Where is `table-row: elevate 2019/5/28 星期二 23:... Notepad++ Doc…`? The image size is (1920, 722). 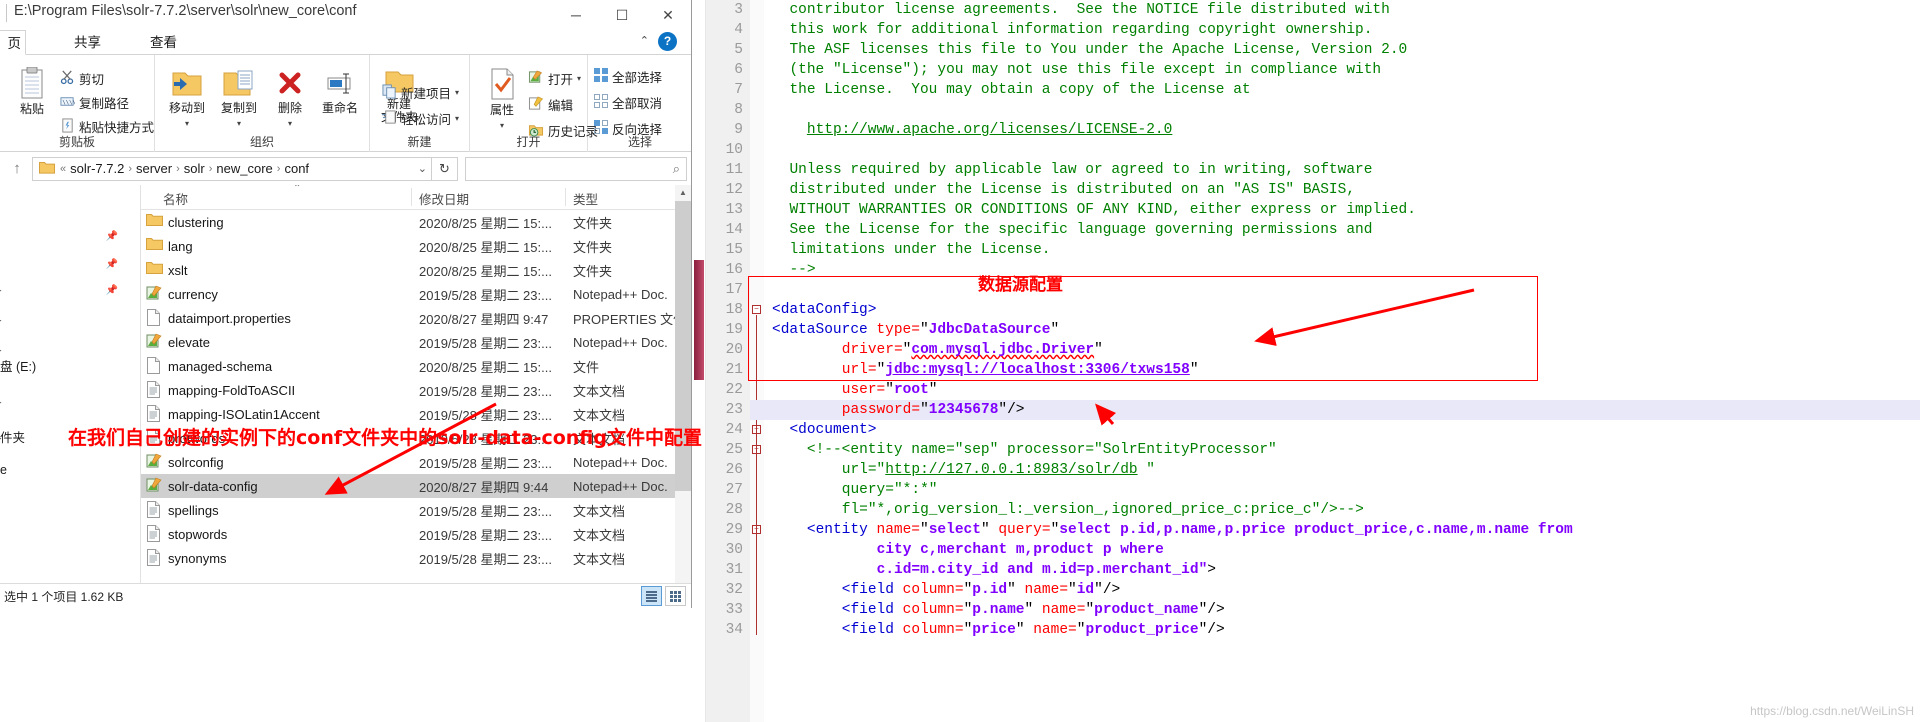 table-row: elevate 2019/5/28 星期二 23:... Notepad++ Doc… is located at coordinates (416, 342).